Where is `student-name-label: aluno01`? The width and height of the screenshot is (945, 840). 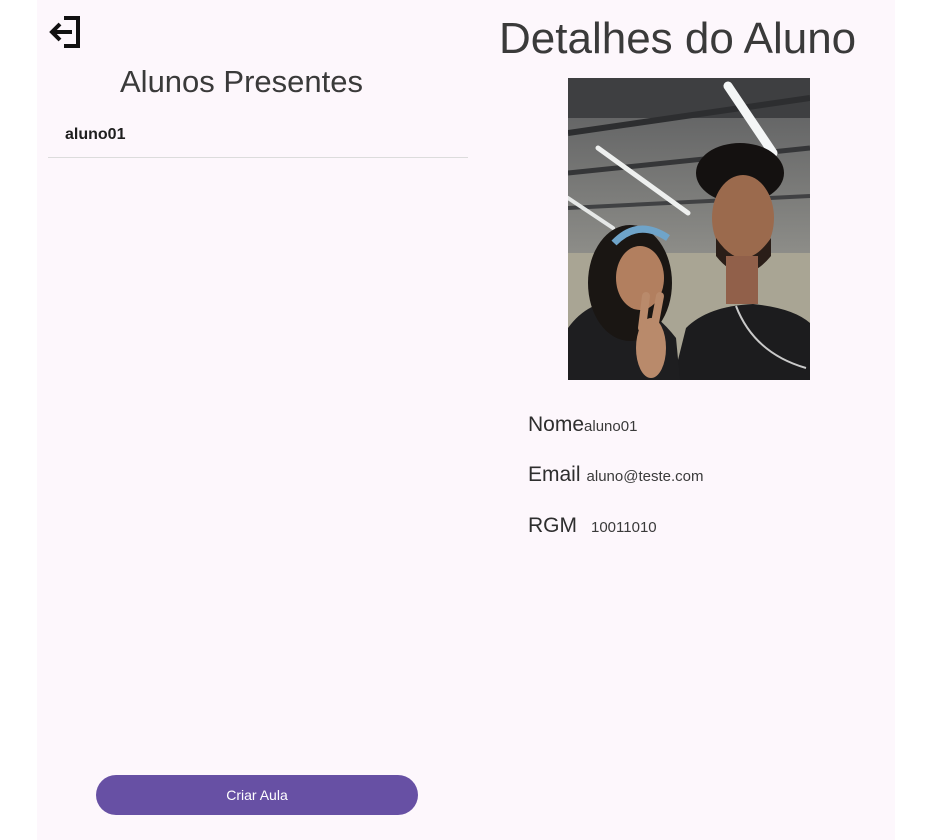
student-name-label: aluno01 is located at coordinates (95, 134).